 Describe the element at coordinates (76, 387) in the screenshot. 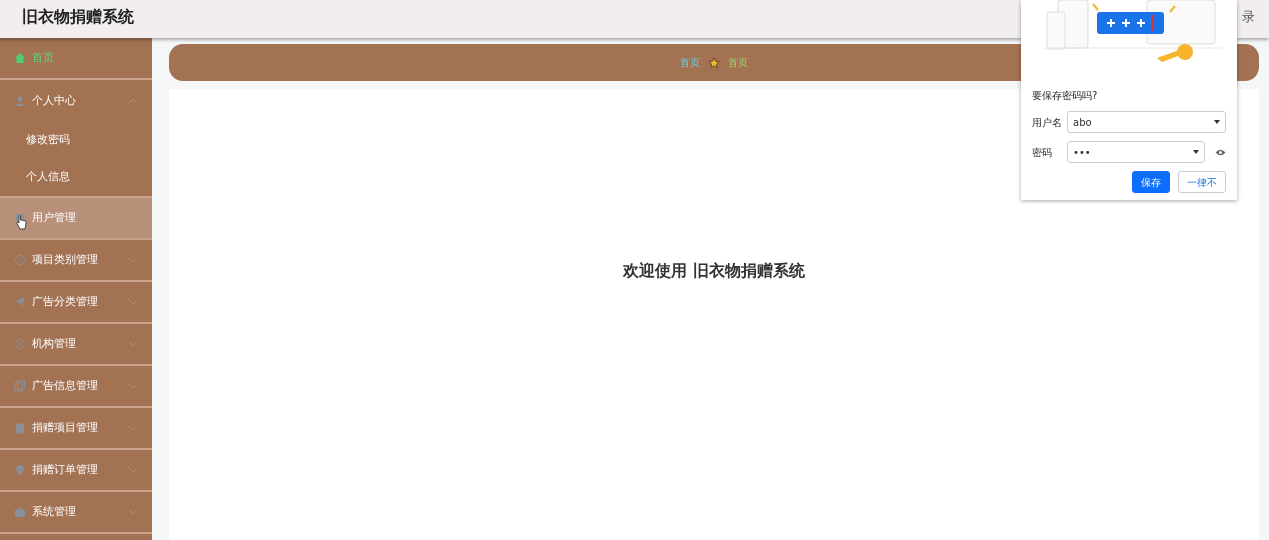

I see `sidebar-item: 广告信息管理` at that location.